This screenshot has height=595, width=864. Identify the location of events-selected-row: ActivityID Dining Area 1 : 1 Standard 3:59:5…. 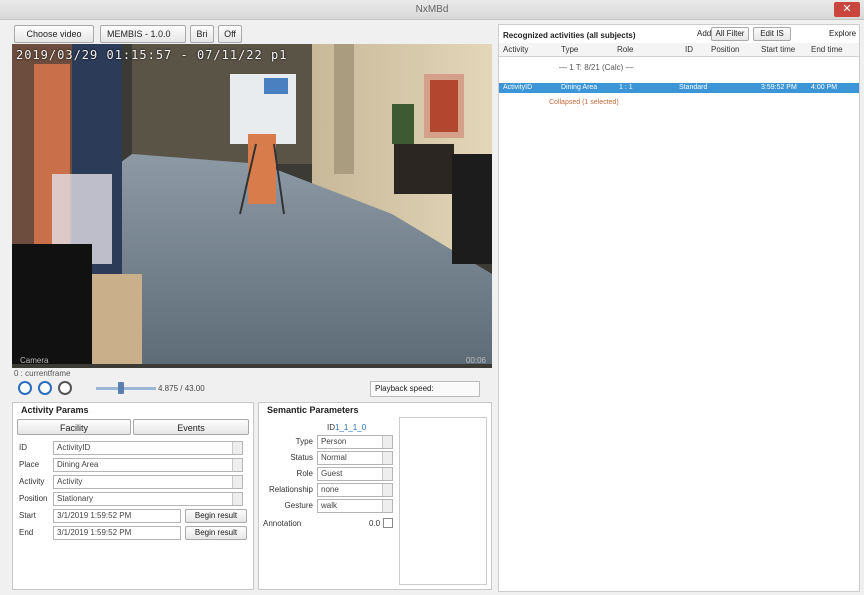
(679, 88).